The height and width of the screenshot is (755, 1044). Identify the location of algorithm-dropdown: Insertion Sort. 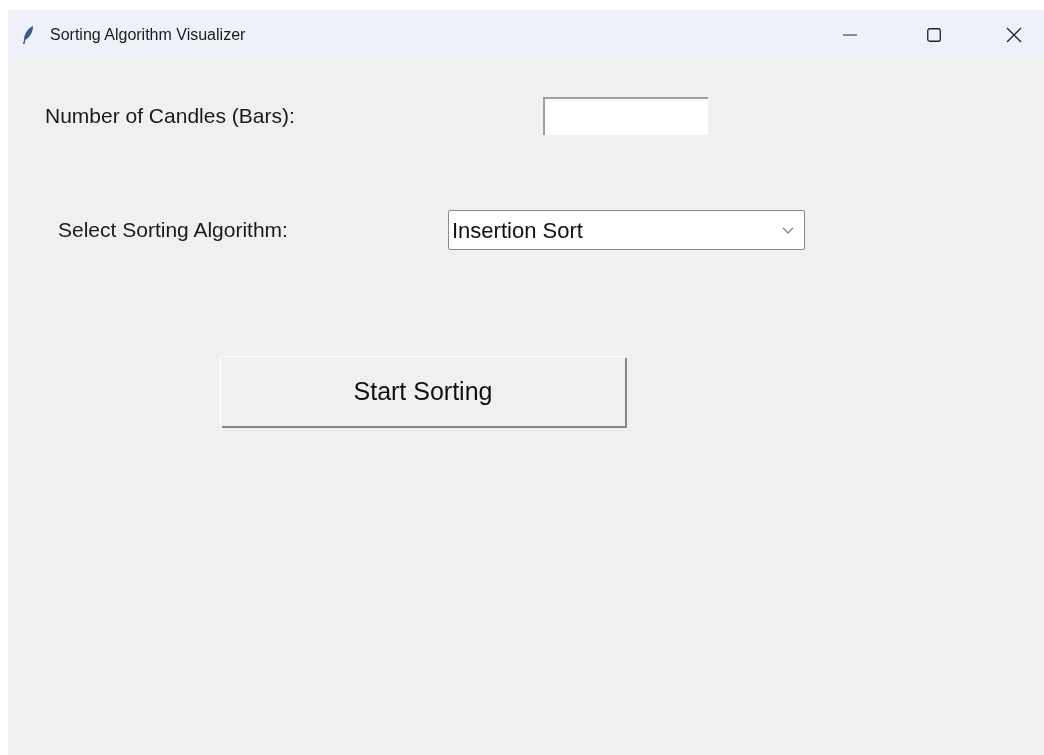
(626, 230).